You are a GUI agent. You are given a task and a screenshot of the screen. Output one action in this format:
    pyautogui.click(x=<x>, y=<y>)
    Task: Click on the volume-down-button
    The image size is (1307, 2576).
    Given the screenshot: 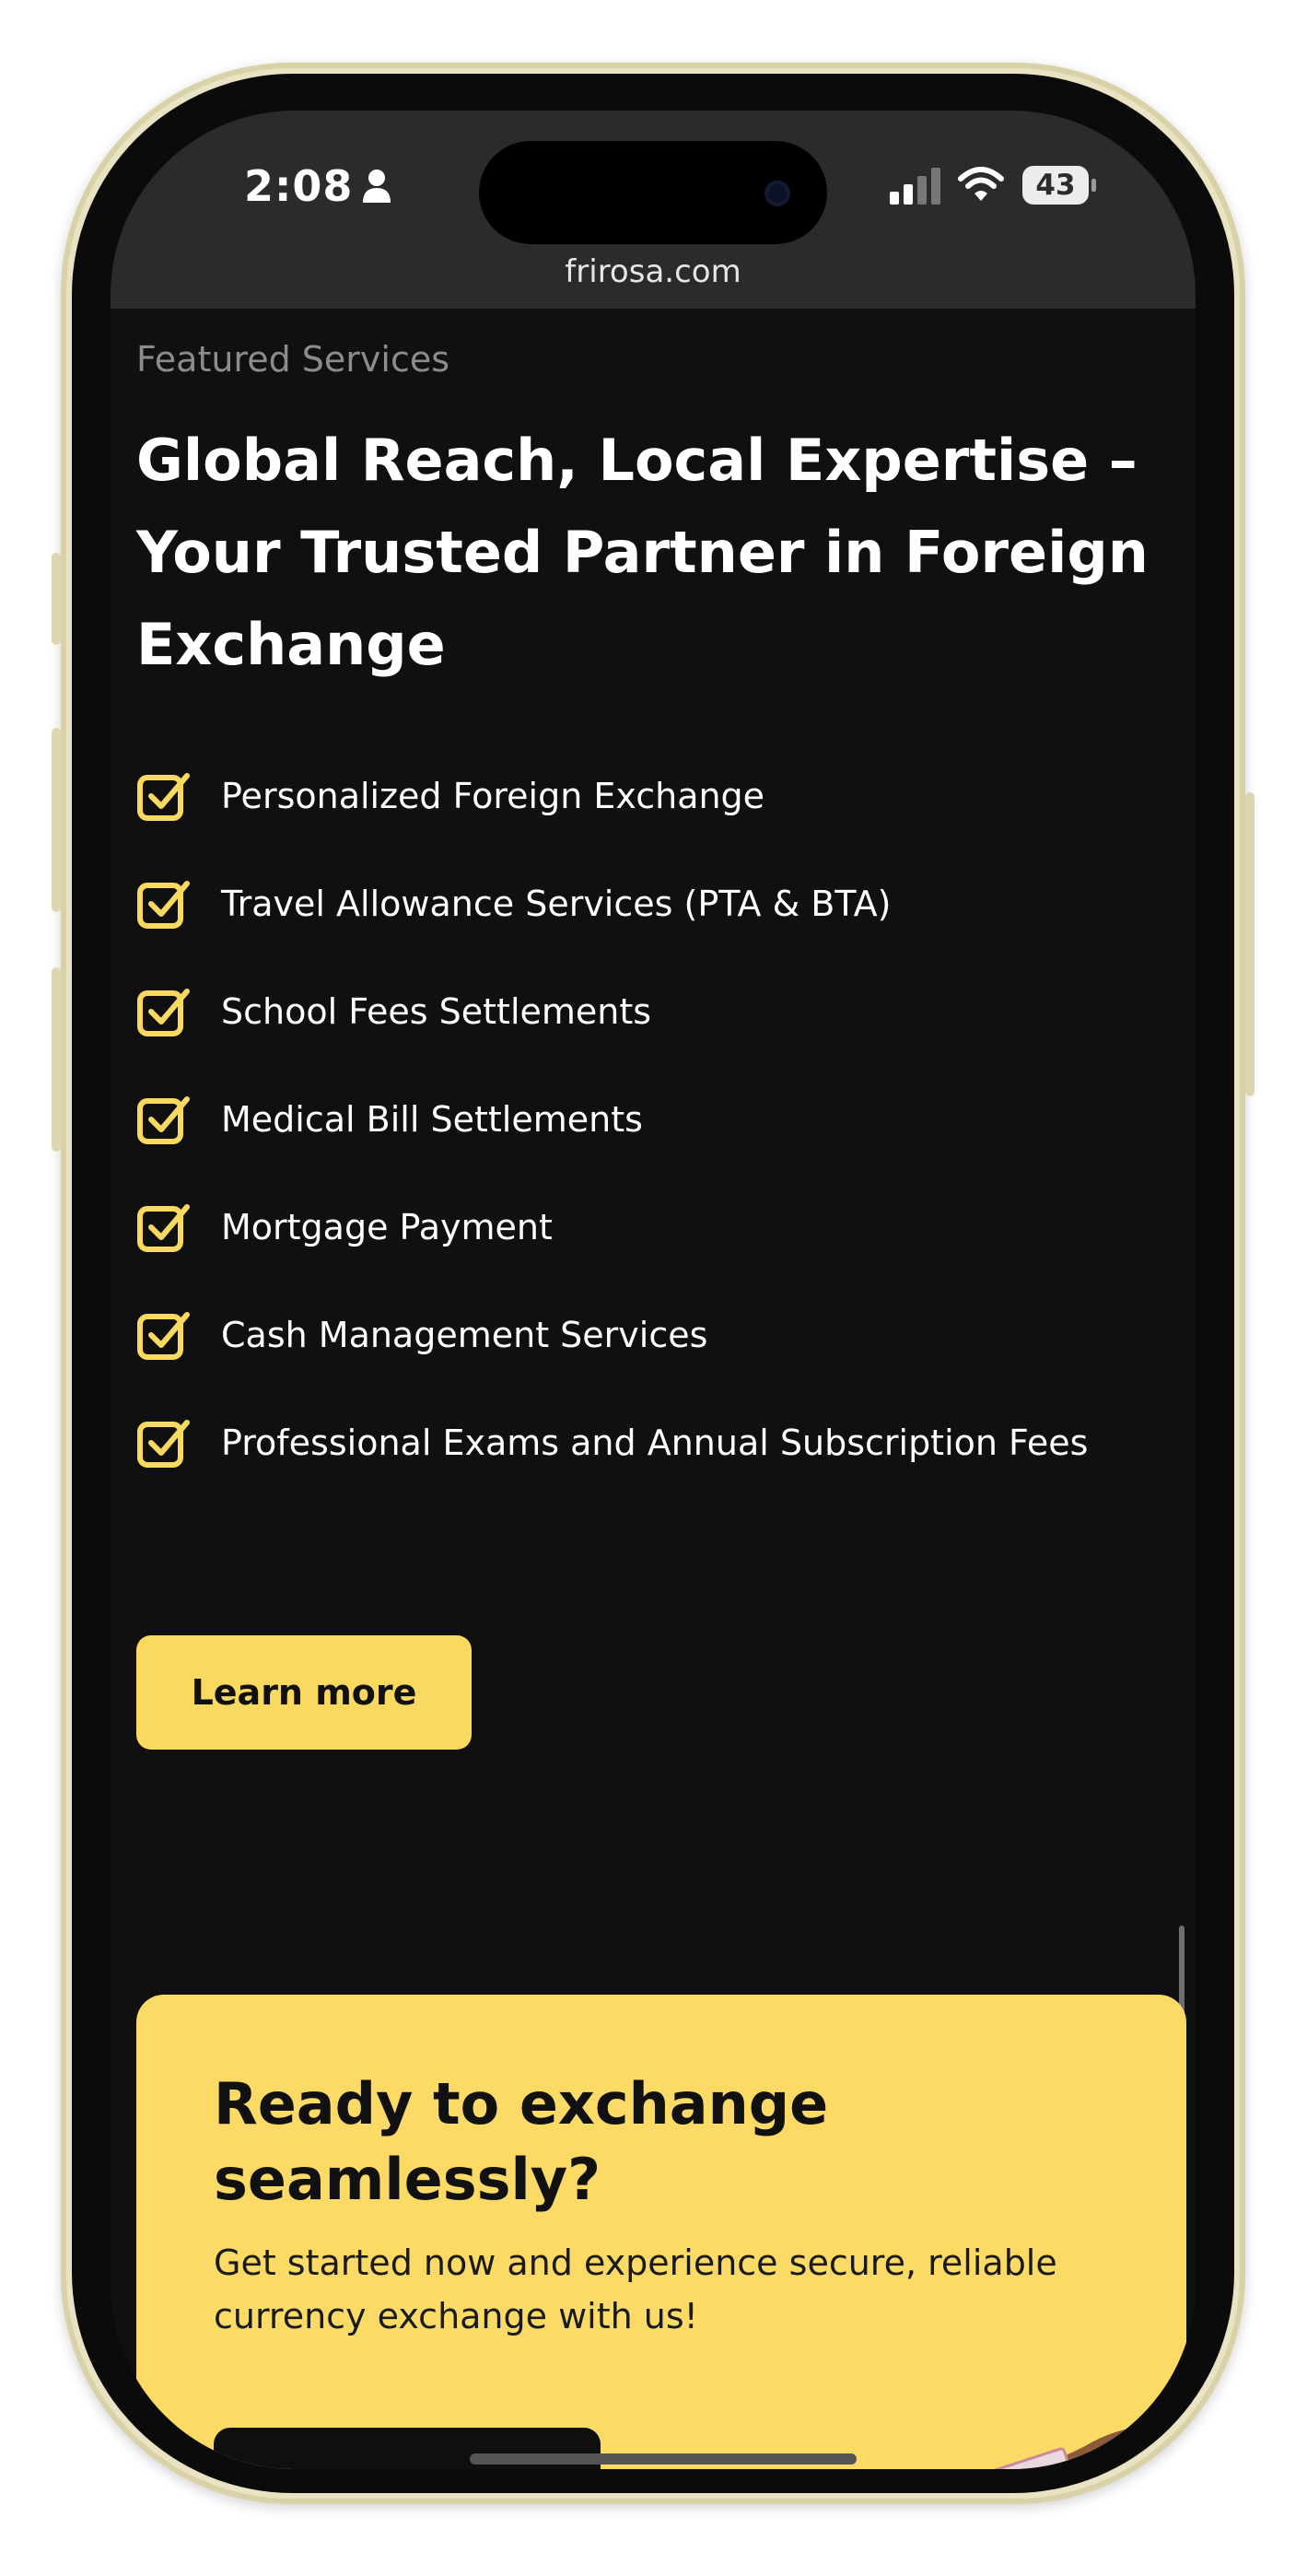 What is the action you would take?
    pyautogui.click(x=57, y=1059)
    